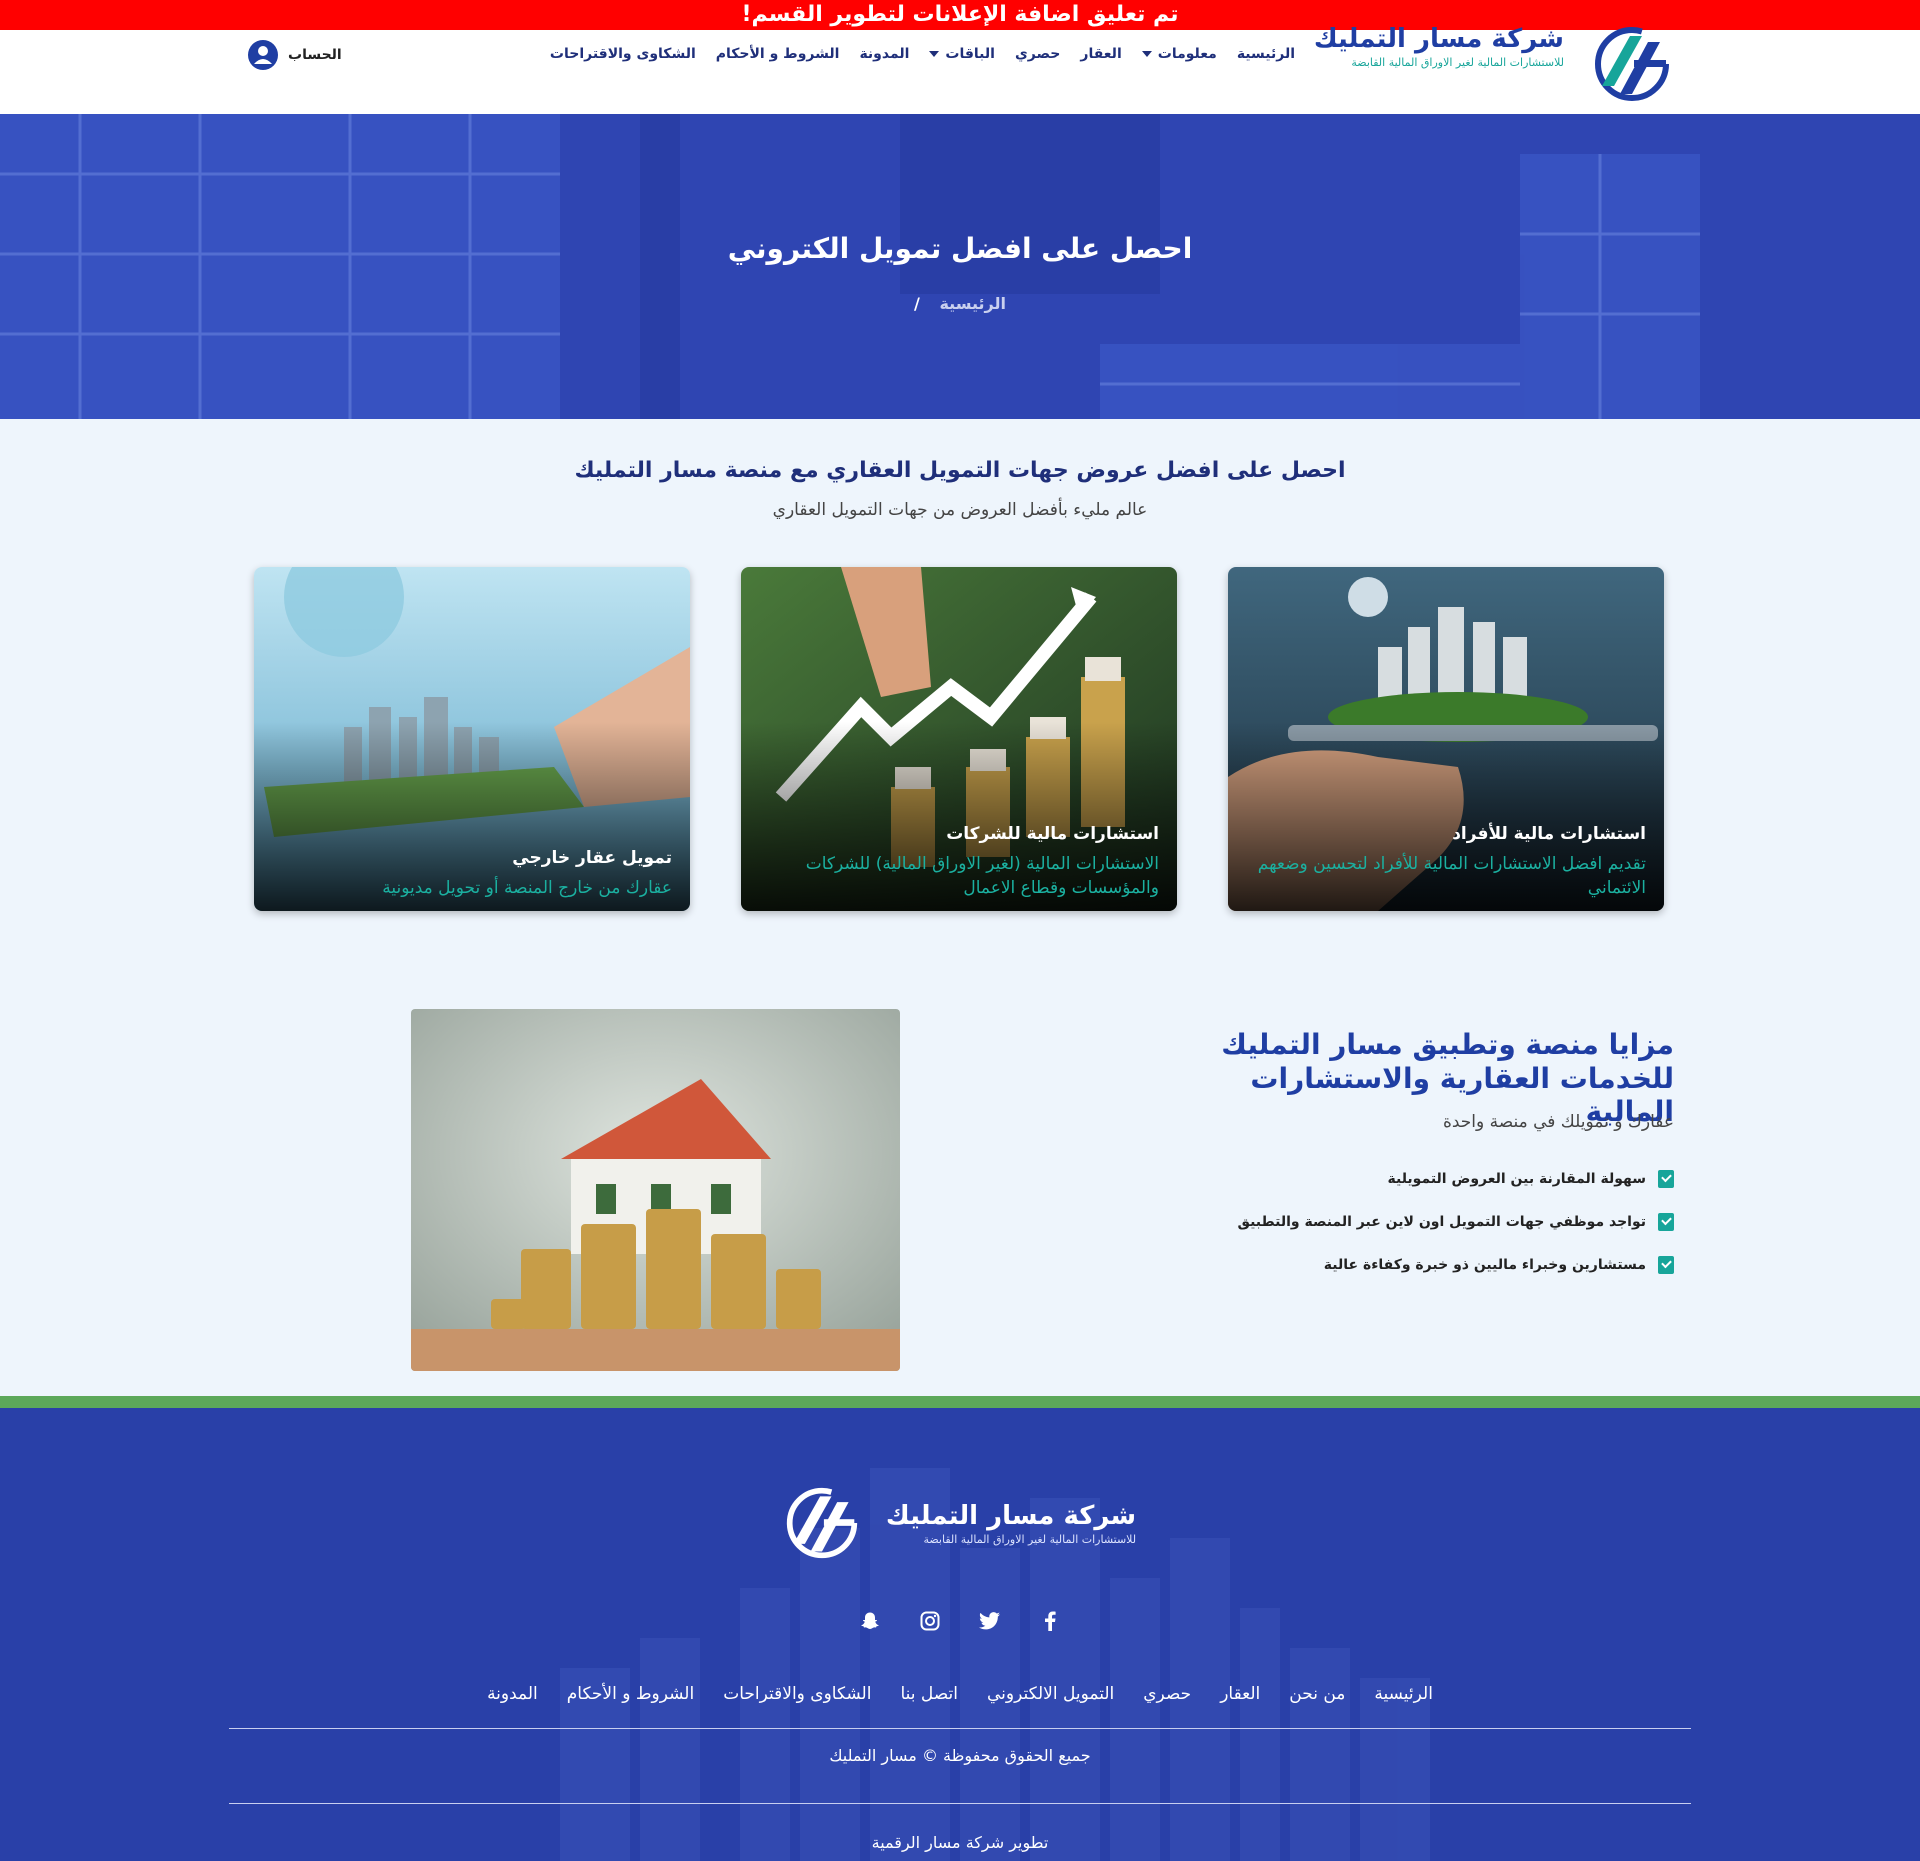 This screenshot has height=1861, width=1920. I want to click on nav-blog: المدونة, so click(884, 54).